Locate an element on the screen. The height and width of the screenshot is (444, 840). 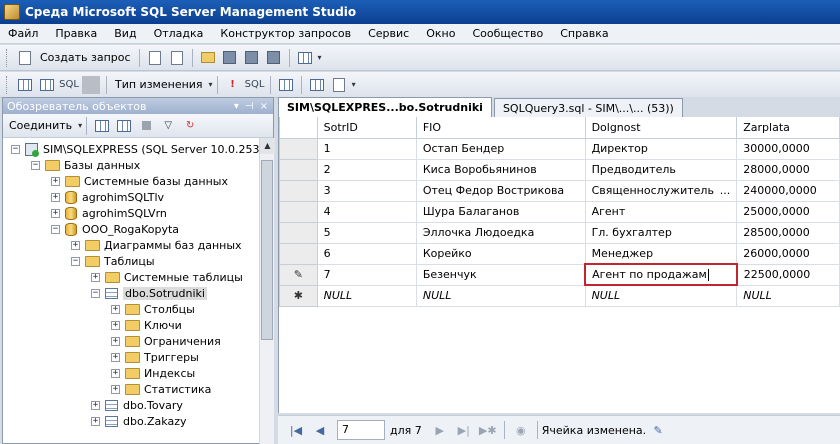
tab-sotrudniki: SIM\SQLEXPRES...bo.Sotrudniki is located at coordinates (385, 107).